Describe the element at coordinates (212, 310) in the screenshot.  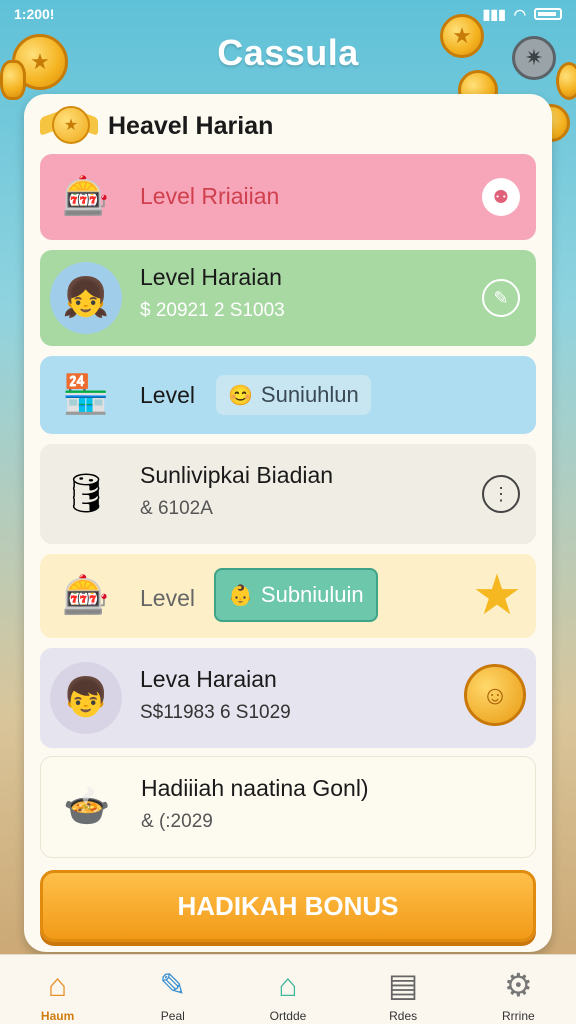
I see `card-subtitle: $ 20921 2 S1003` at that location.